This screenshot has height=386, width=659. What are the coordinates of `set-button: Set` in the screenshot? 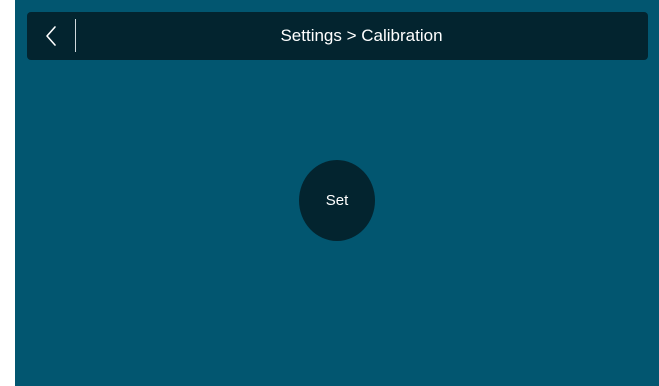 It's located at (337, 200).